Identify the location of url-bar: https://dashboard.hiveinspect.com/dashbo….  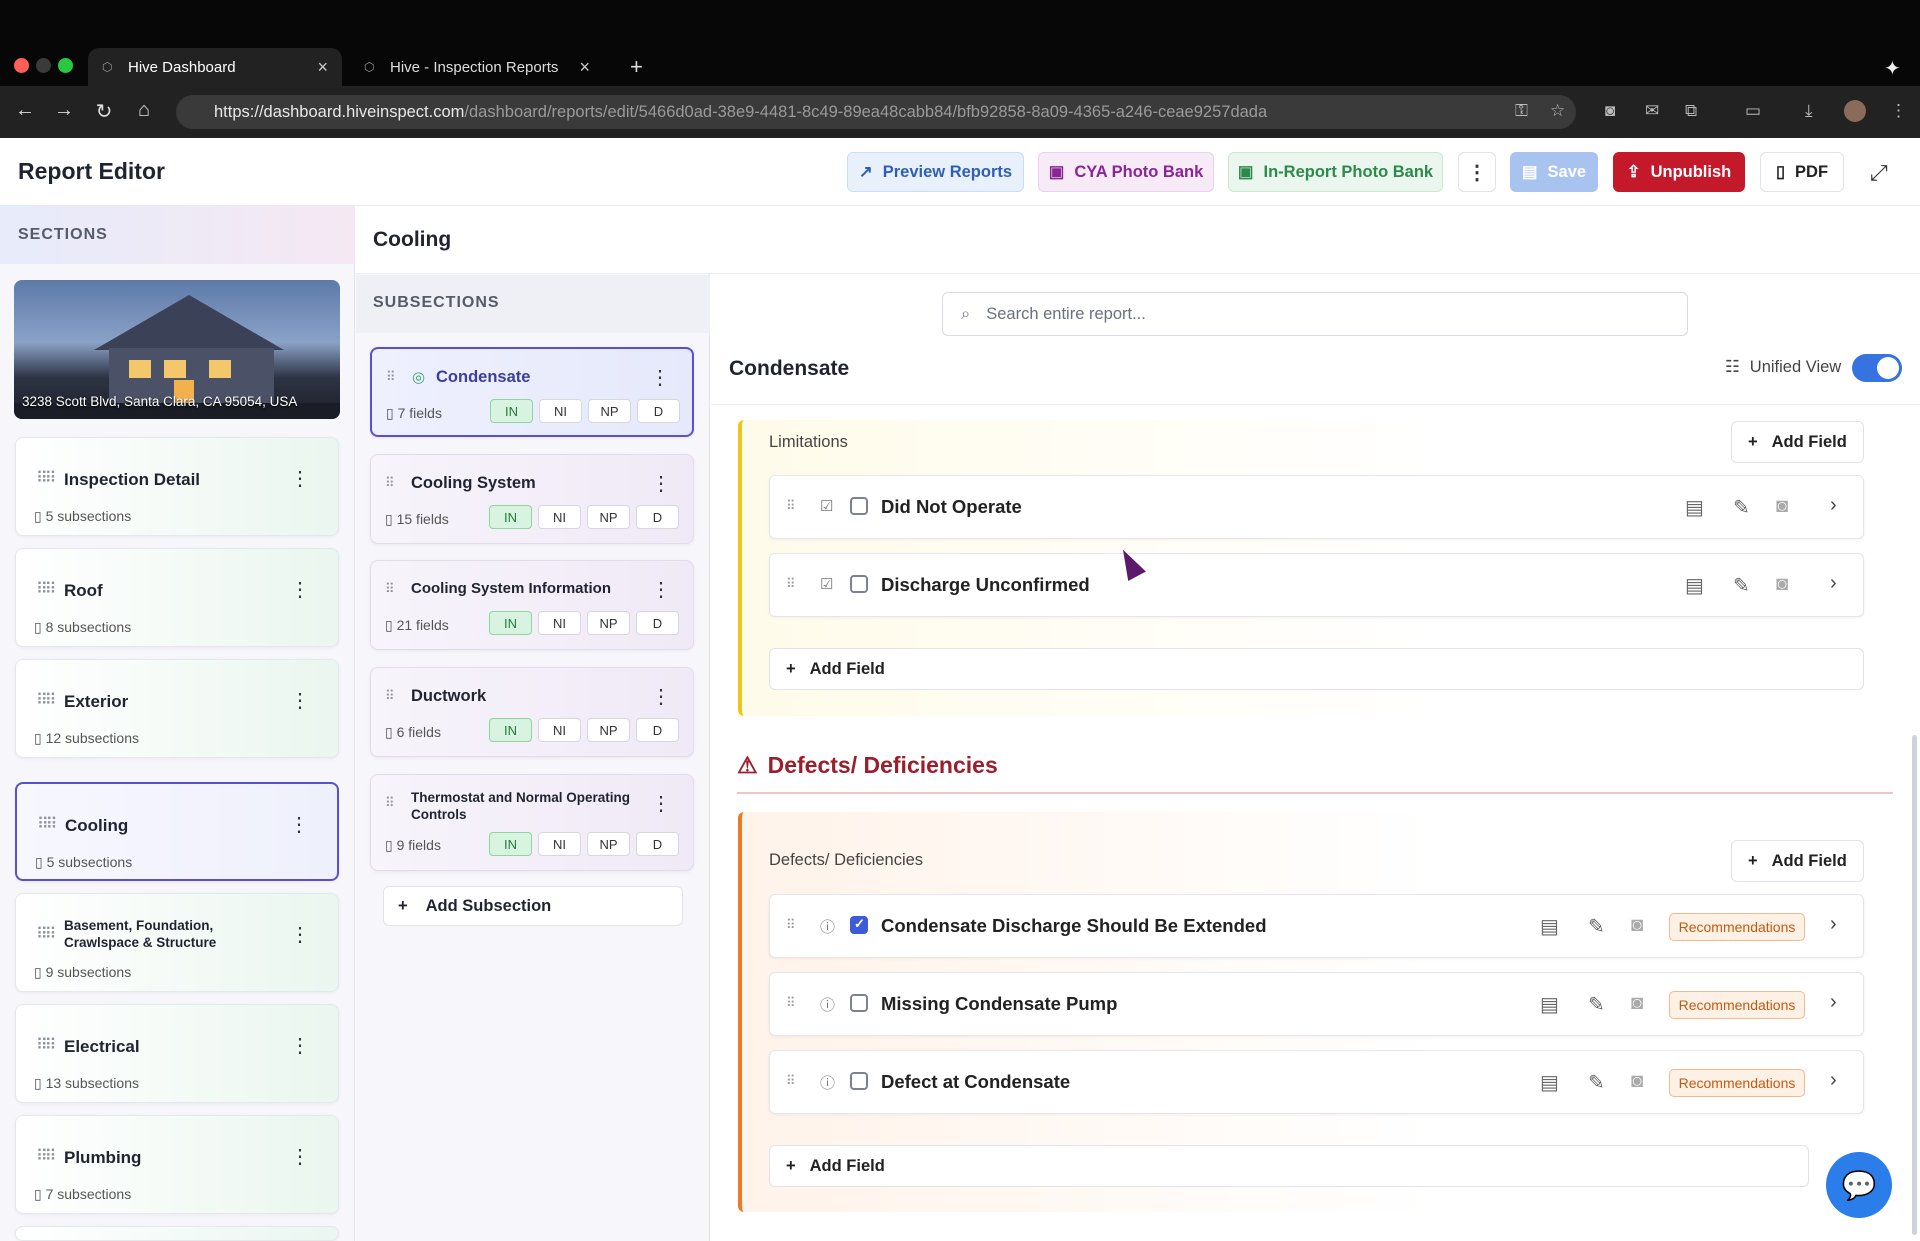
(876, 112).